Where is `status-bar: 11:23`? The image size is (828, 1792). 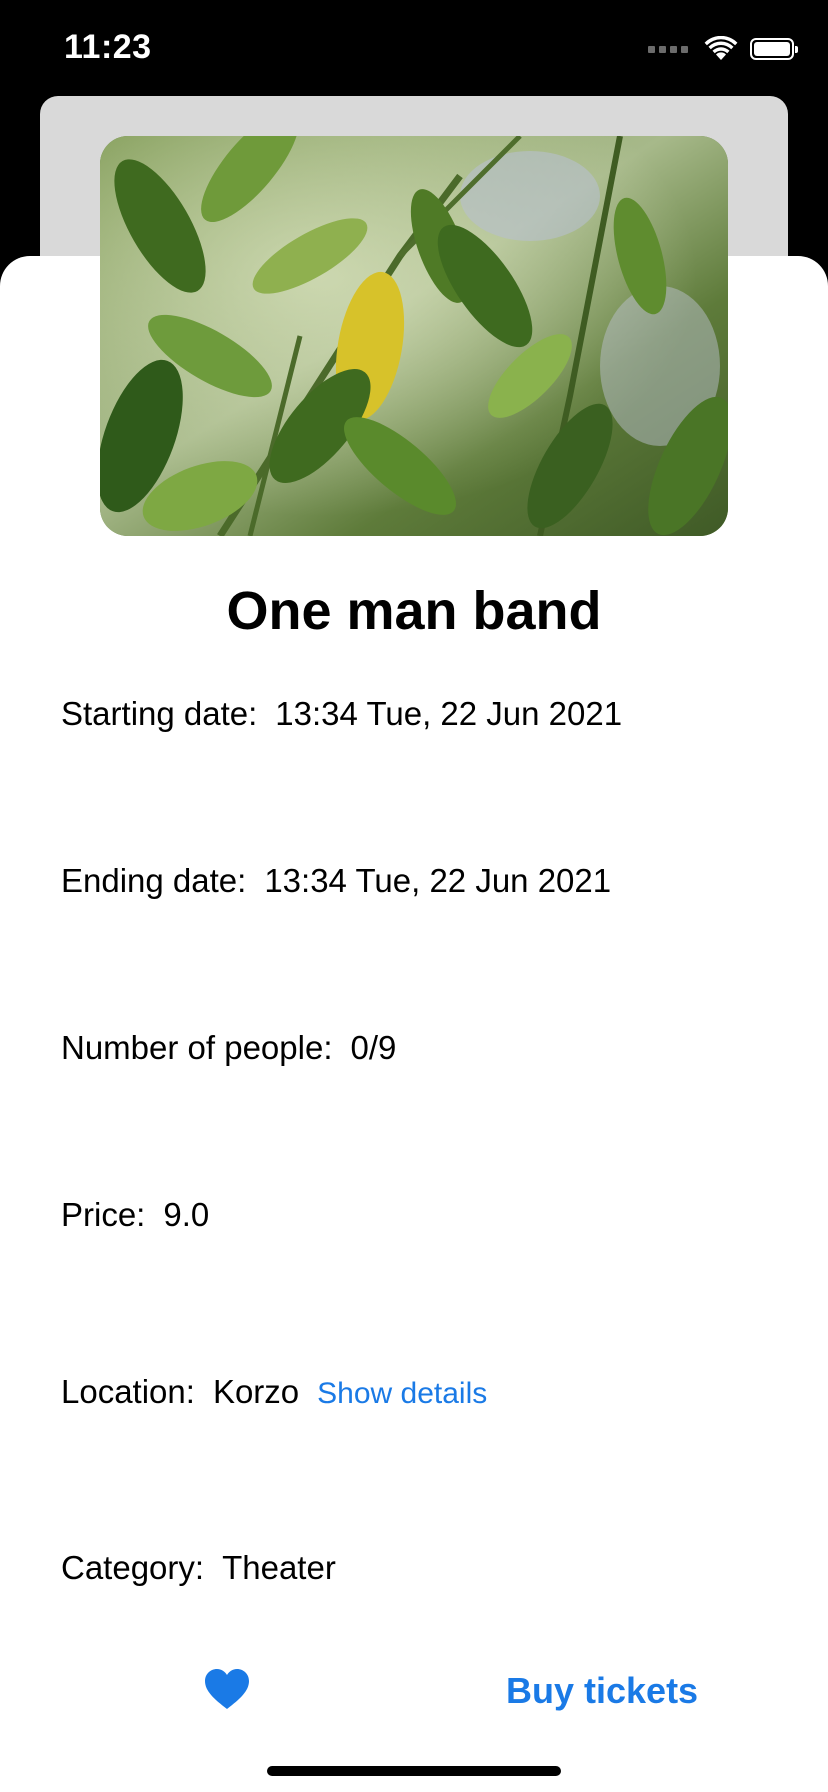
status-bar: 11:23 is located at coordinates (414, 48).